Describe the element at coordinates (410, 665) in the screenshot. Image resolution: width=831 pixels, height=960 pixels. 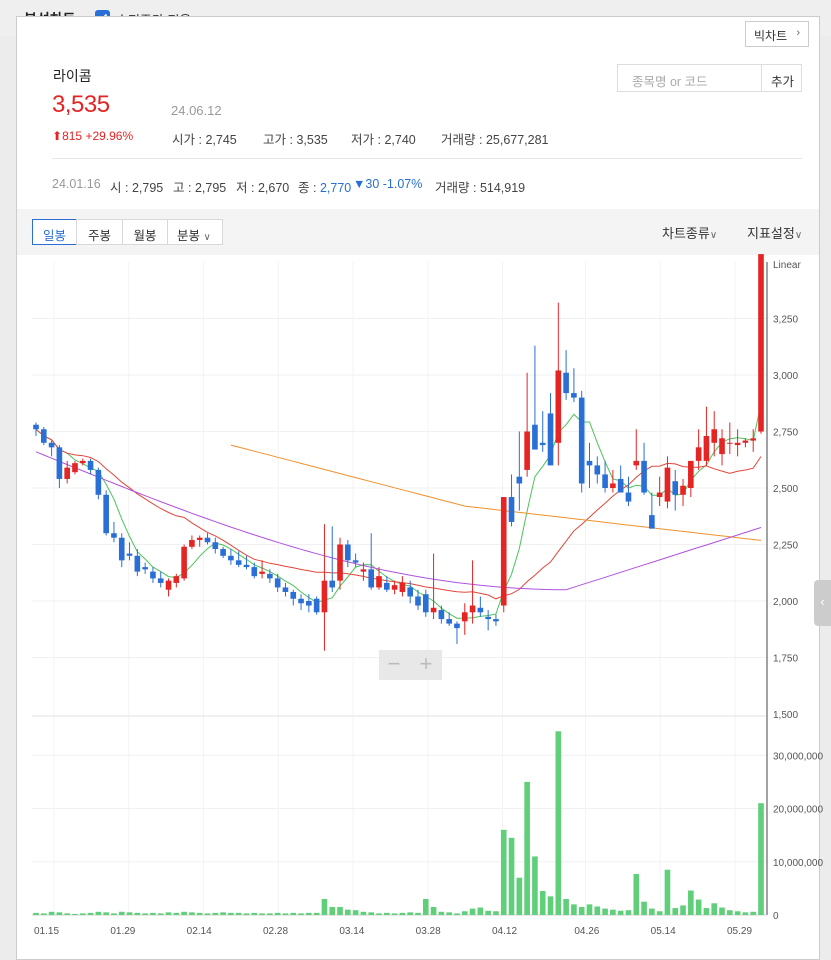
I see `zoom-controls: − +` at that location.